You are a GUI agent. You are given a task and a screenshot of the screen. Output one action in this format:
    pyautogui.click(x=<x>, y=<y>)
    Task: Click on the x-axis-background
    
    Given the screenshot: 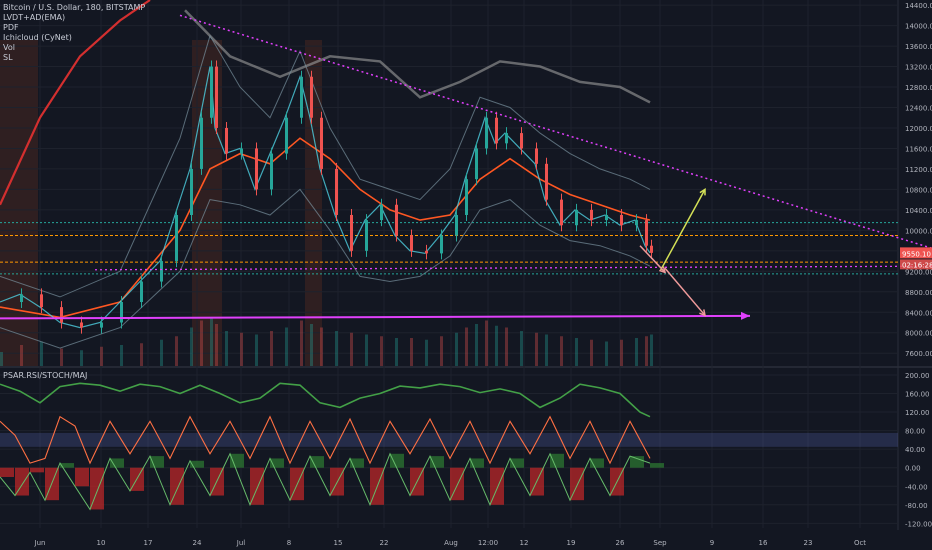 What is the action you would take?
    pyautogui.click(x=466, y=540)
    